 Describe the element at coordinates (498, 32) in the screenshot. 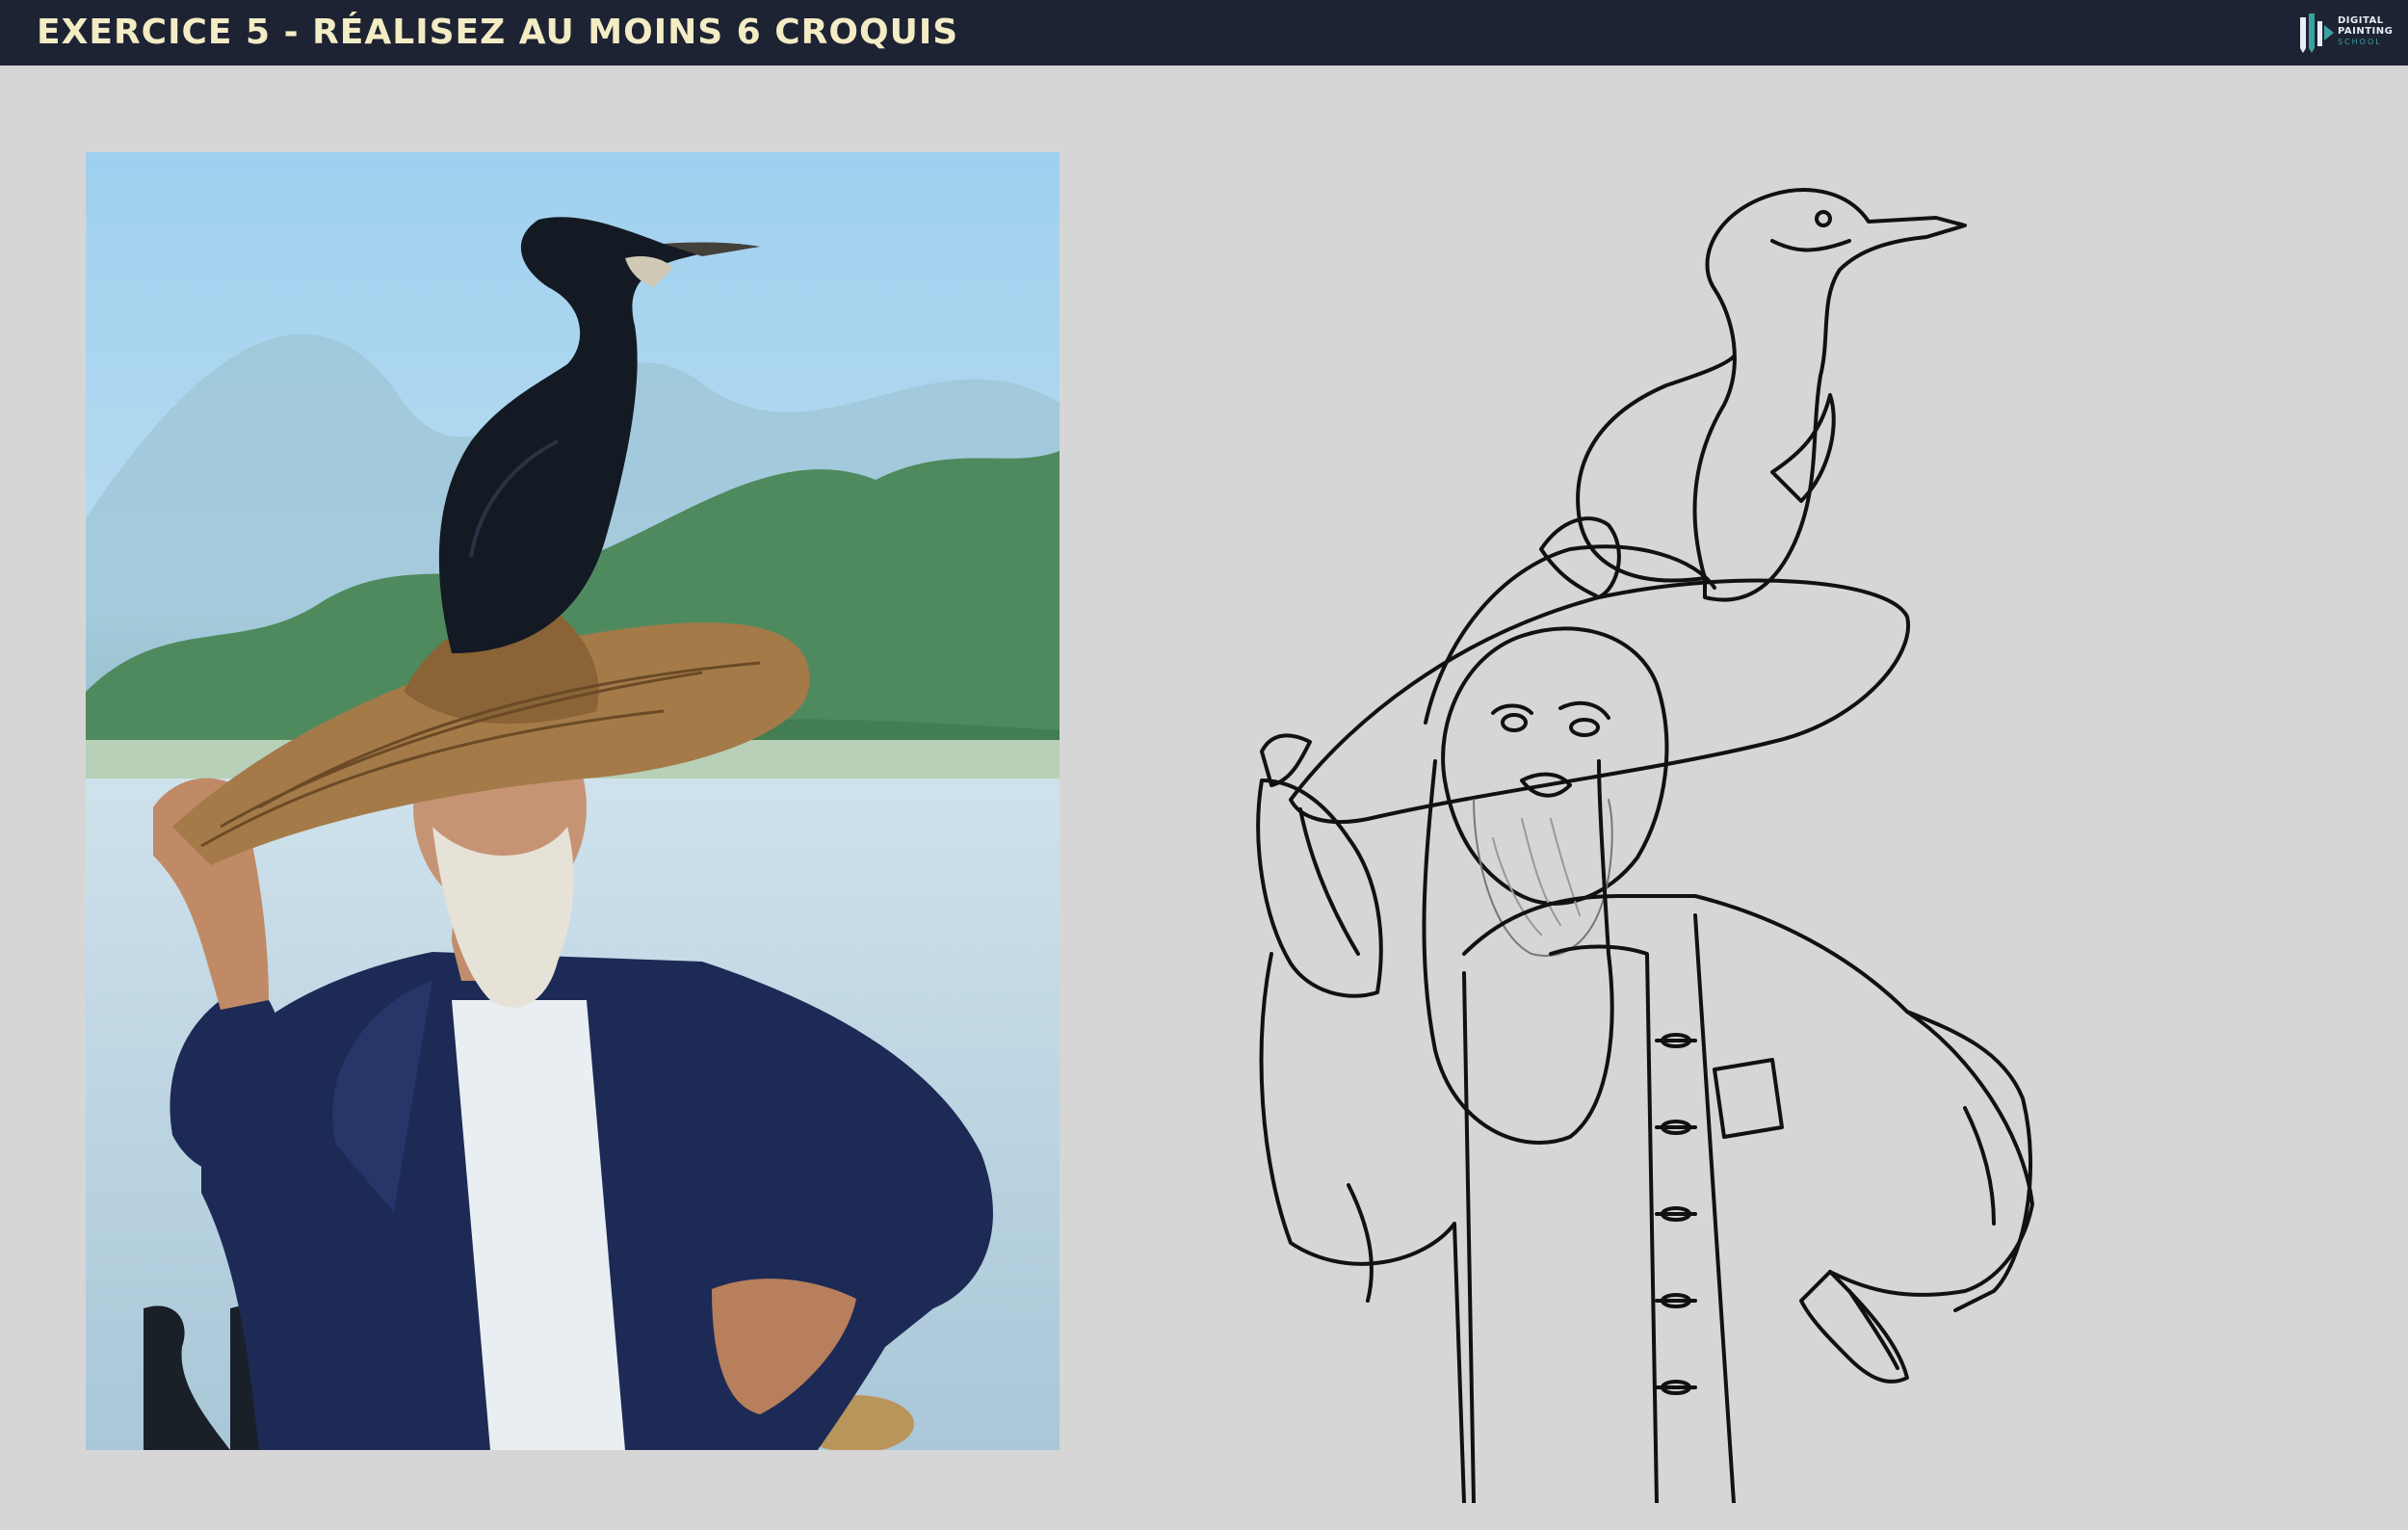

I see `page-title: EXERCICE 5 - RÉALISEZ AU MOINS 6 CROQUIS` at that location.